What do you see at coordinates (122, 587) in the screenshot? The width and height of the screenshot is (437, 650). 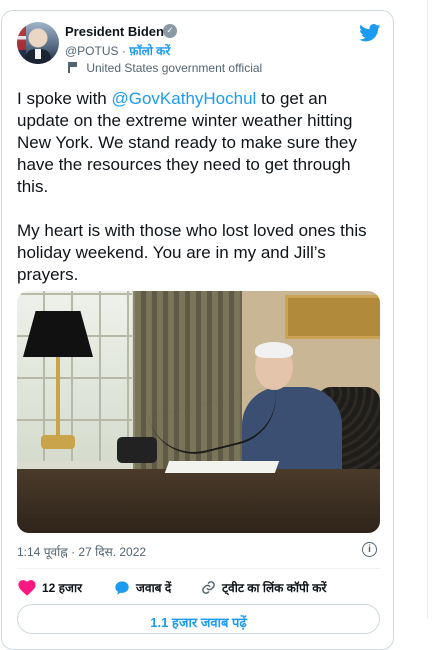 I see `reply-icon` at bounding box center [122, 587].